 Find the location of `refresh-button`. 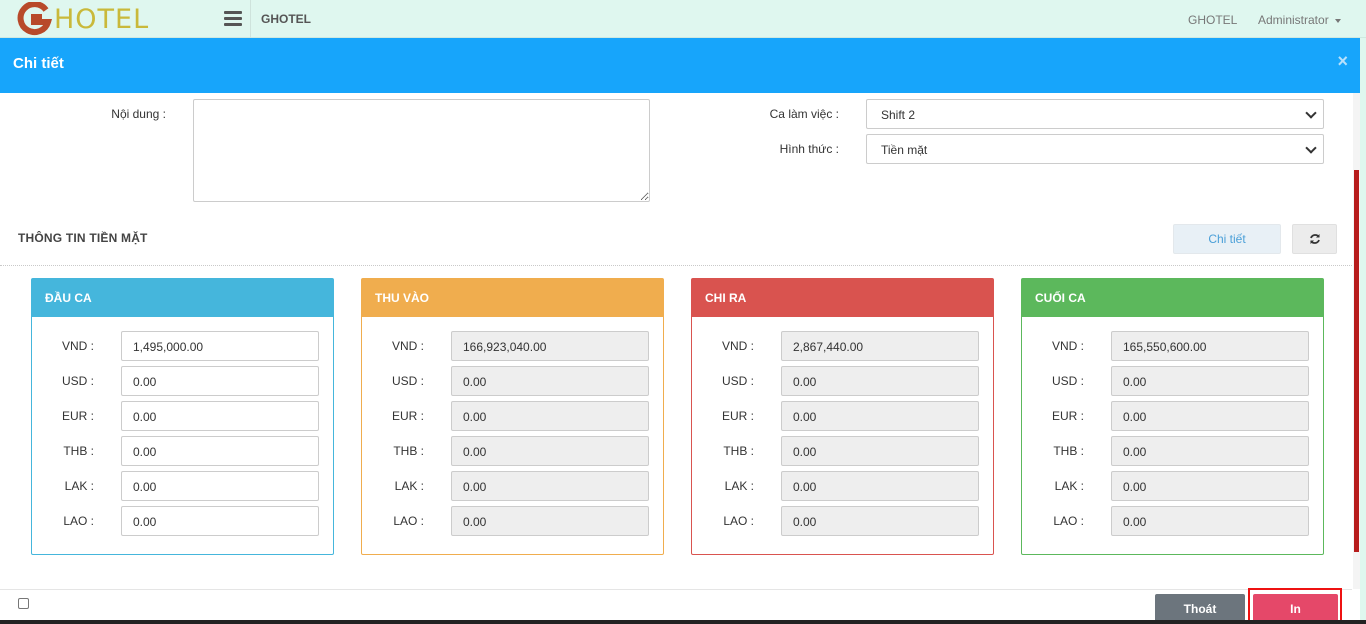

refresh-button is located at coordinates (1314, 239).